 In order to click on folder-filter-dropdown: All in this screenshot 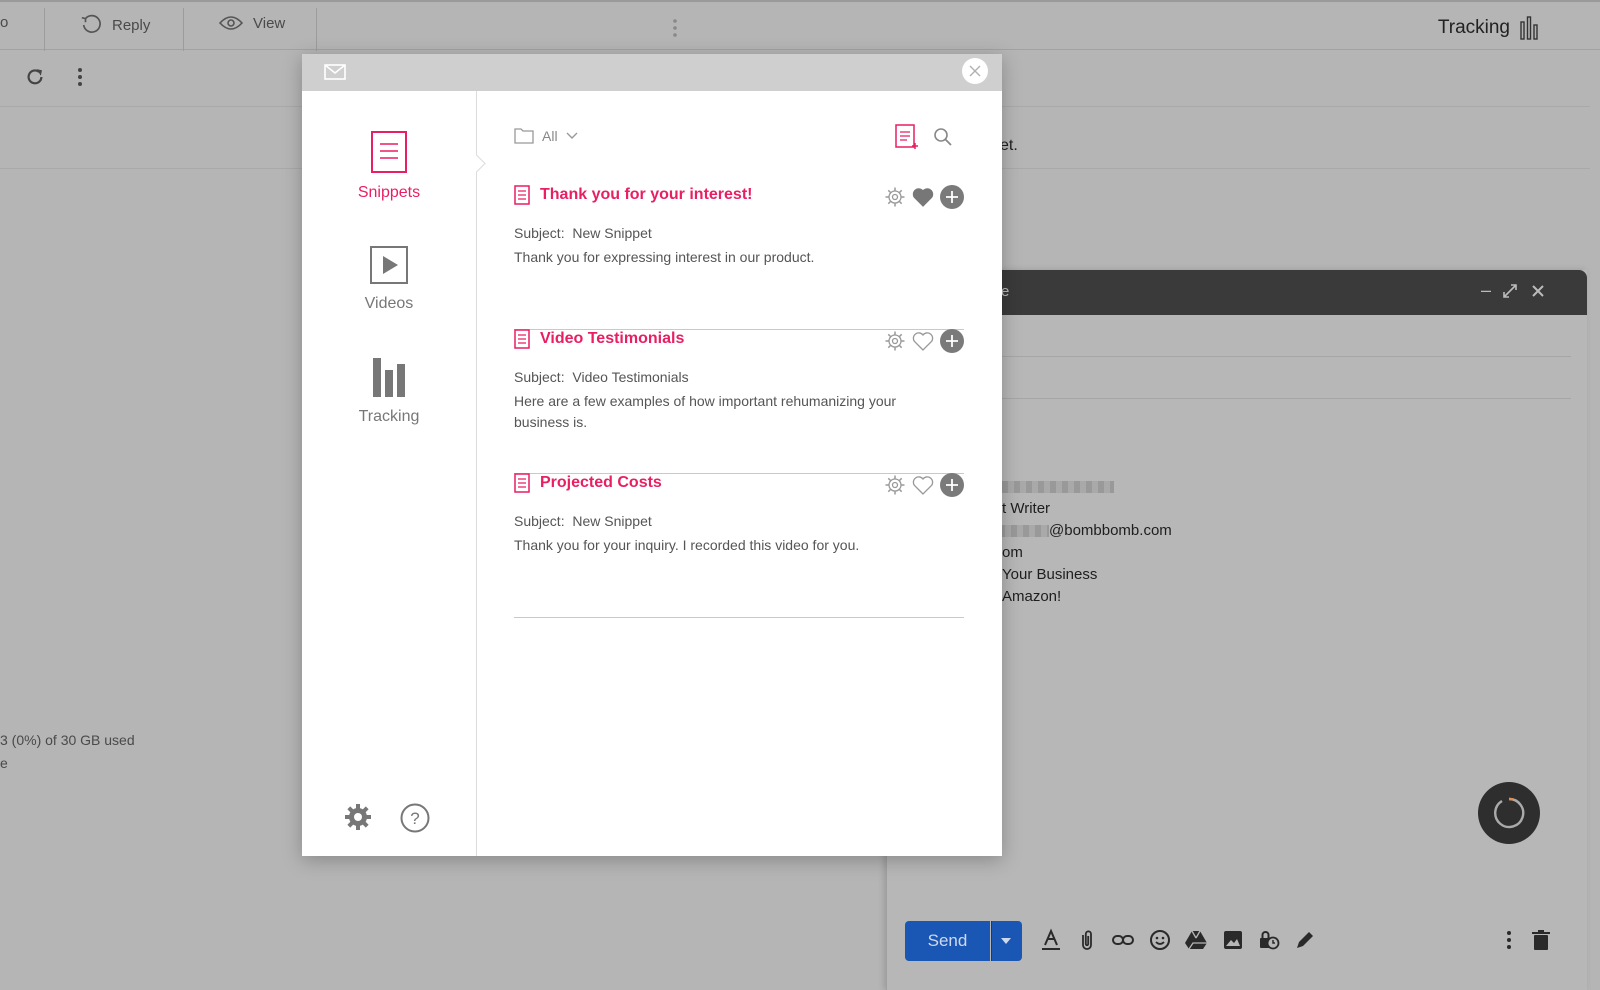, I will do `click(546, 135)`.